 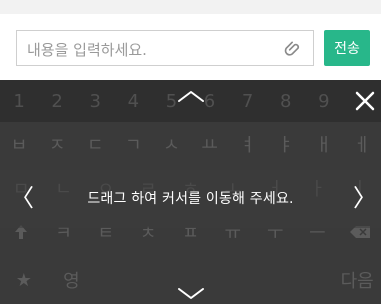 What do you see at coordinates (248, 101) in the screenshot?
I see `key-7: 7` at bounding box center [248, 101].